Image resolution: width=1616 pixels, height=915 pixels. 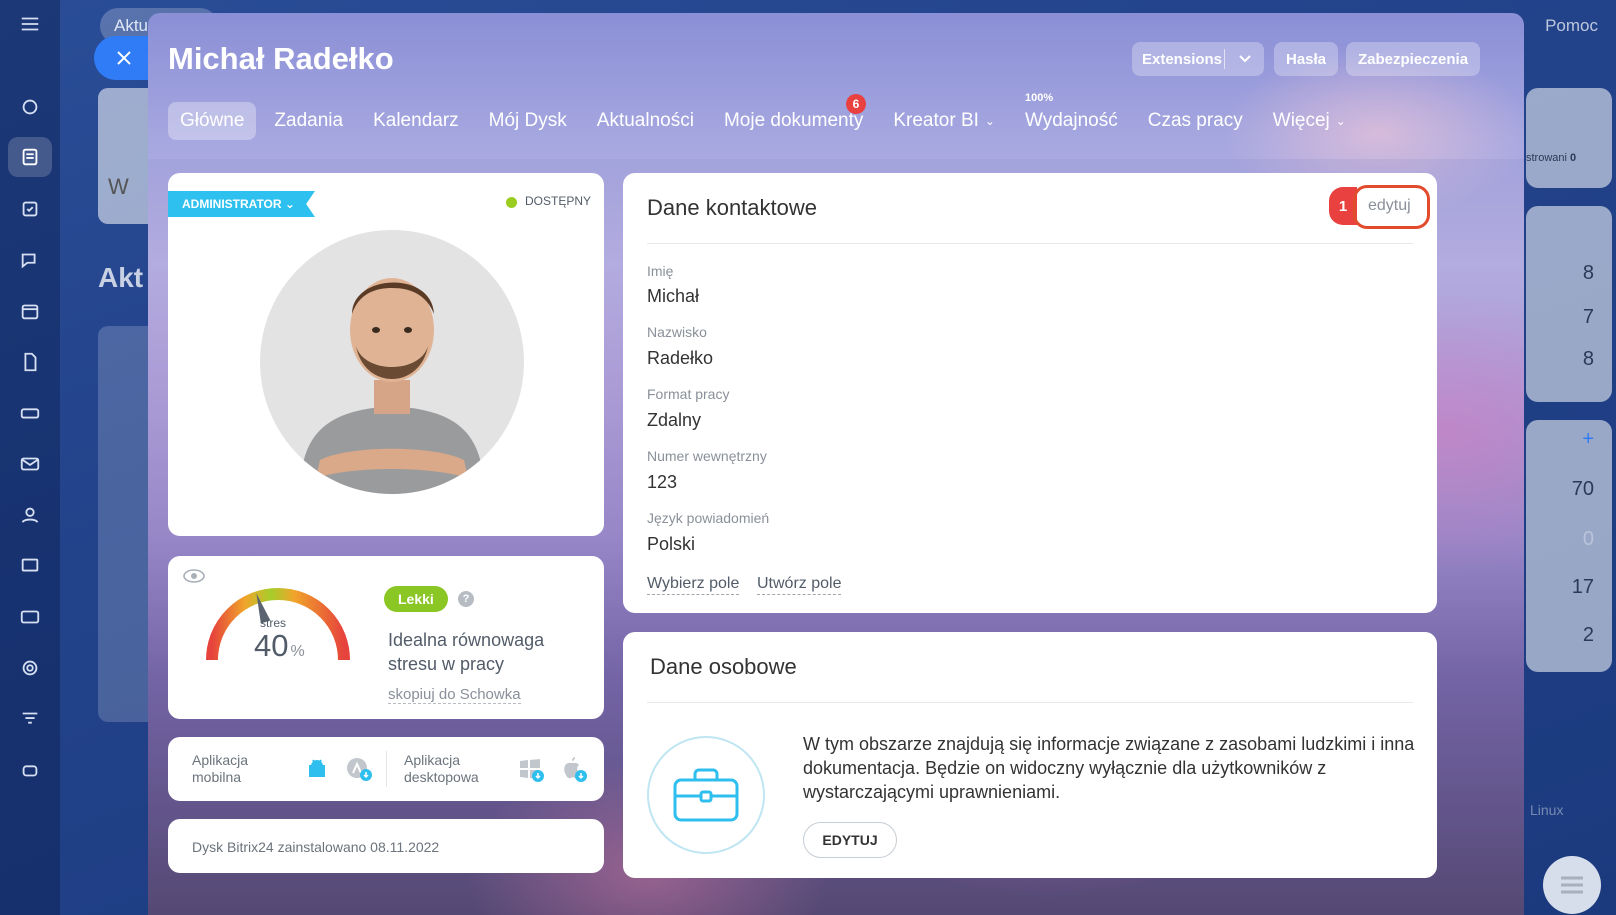 I want to click on id-card-icon, so click(x=30, y=617).